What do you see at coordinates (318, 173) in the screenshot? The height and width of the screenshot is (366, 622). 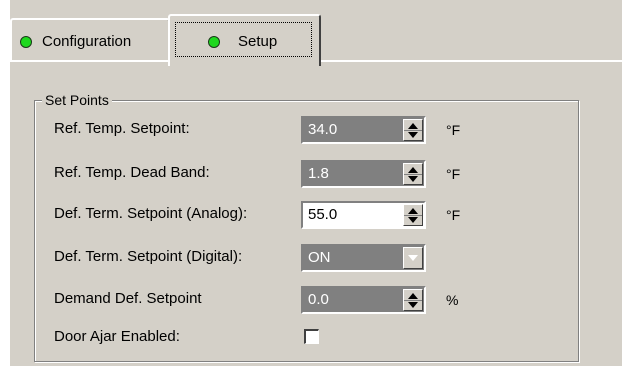 I see `field-value: 1.8` at bounding box center [318, 173].